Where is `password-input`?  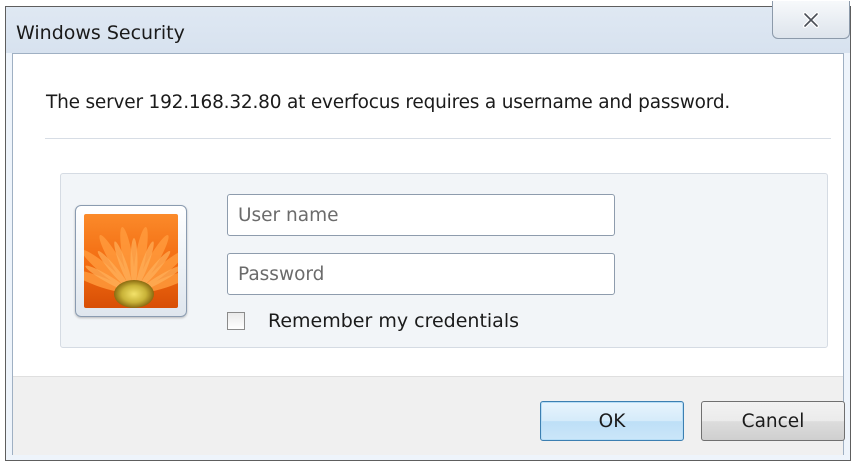 password-input is located at coordinates (421, 274).